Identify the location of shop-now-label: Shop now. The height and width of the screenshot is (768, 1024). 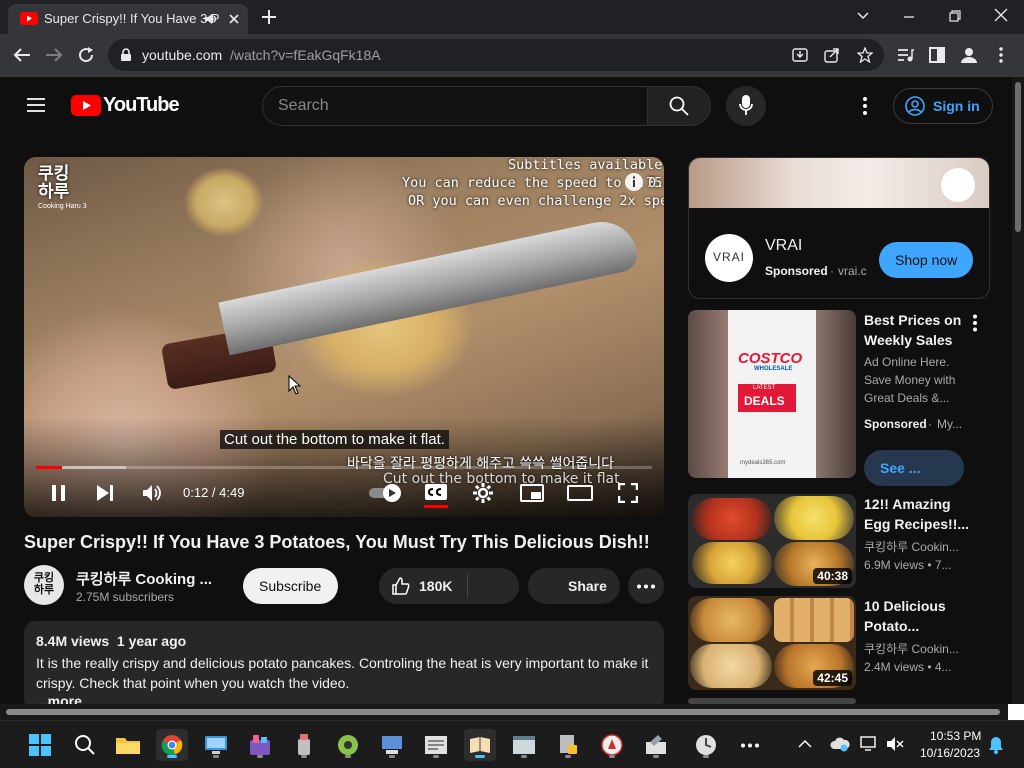
(926, 260).